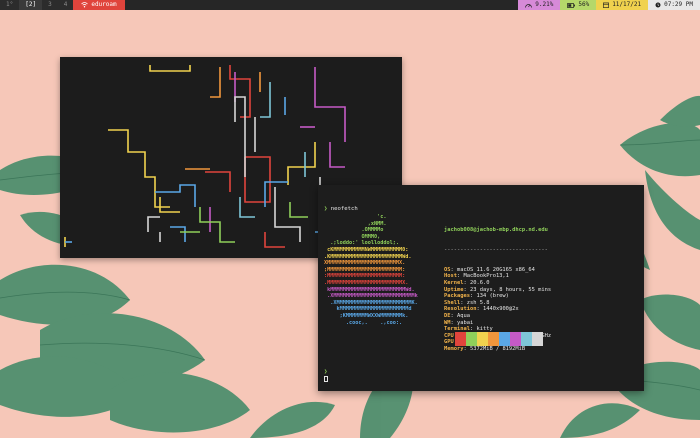 This screenshot has height=438, width=700. I want to click on ascii-line: .XMMMMMMMMMMMMMMMMMMMMMMMMMMk, so click(371, 296).